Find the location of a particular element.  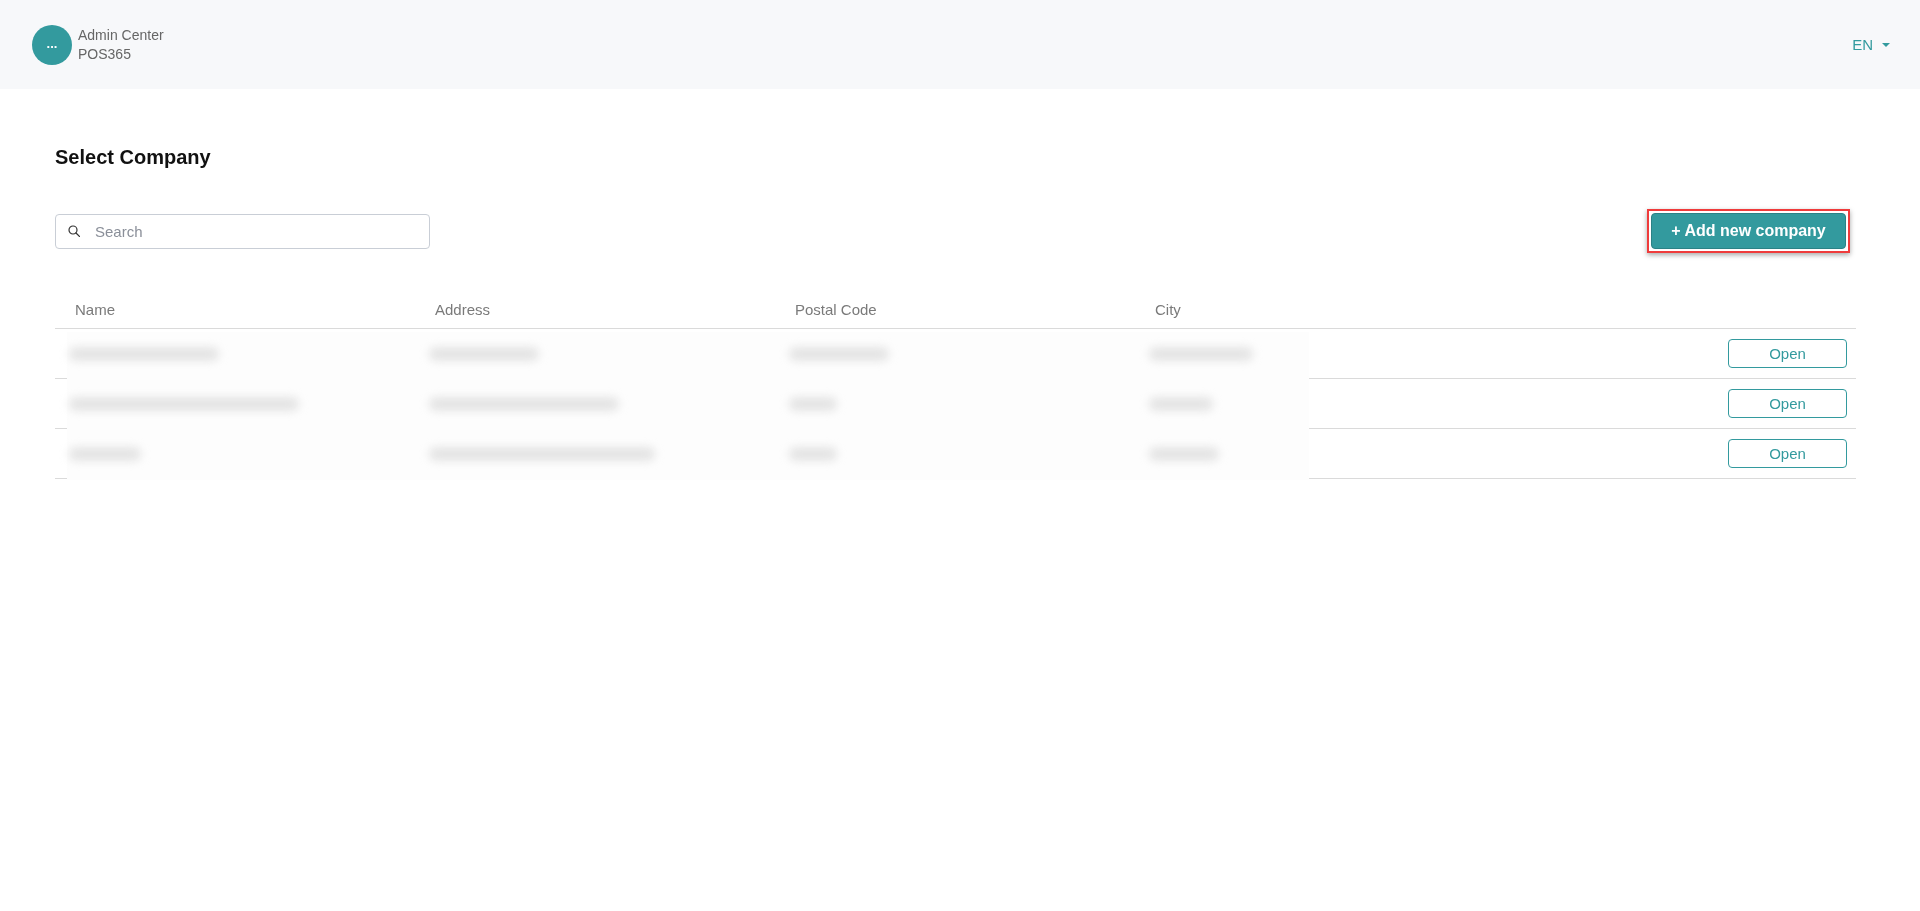

column-header: Name is located at coordinates (95, 309).